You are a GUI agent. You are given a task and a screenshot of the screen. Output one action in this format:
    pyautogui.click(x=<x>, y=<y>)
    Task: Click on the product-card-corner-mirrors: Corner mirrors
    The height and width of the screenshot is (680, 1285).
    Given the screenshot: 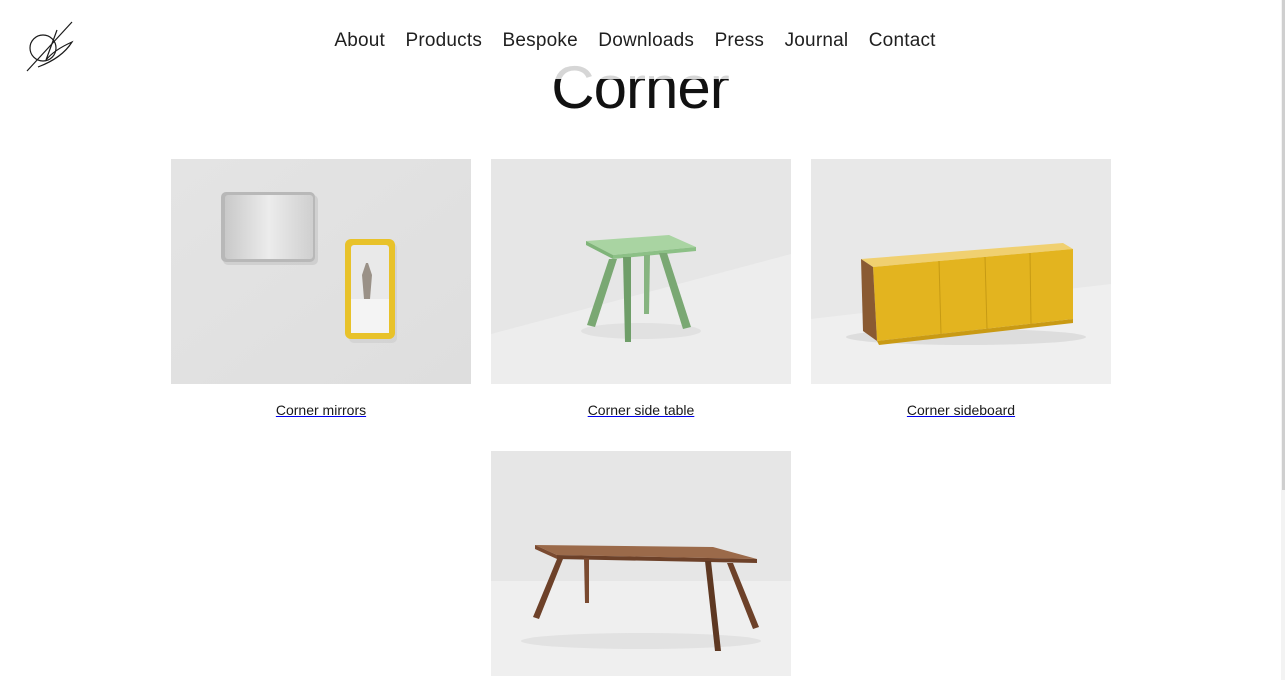 What is the action you would take?
    pyautogui.click(x=321, y=288)
    